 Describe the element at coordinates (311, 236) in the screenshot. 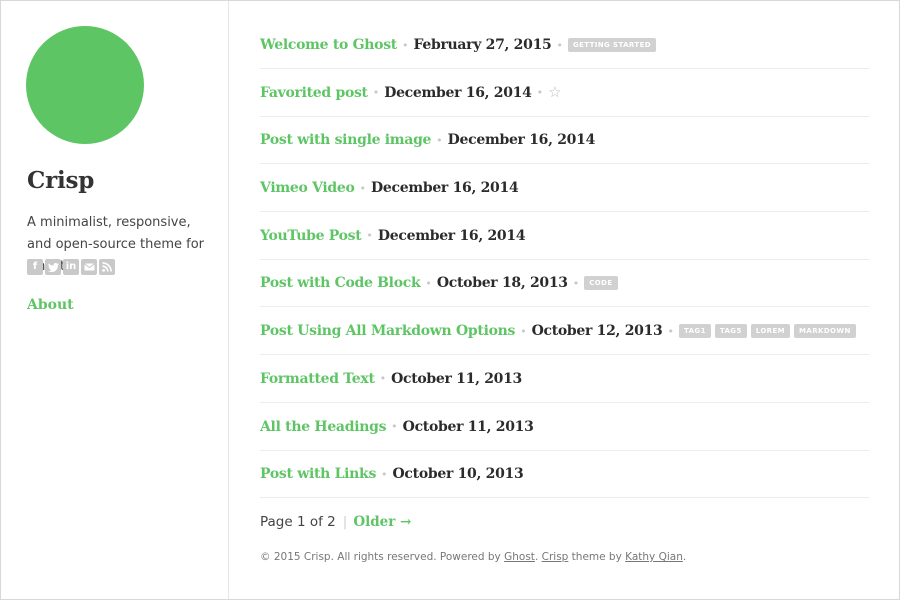

I see `post-title-link: YouTube Post` at that location.